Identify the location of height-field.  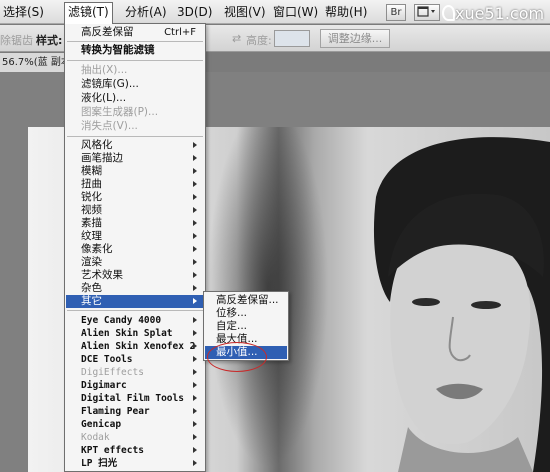
(292, 38).